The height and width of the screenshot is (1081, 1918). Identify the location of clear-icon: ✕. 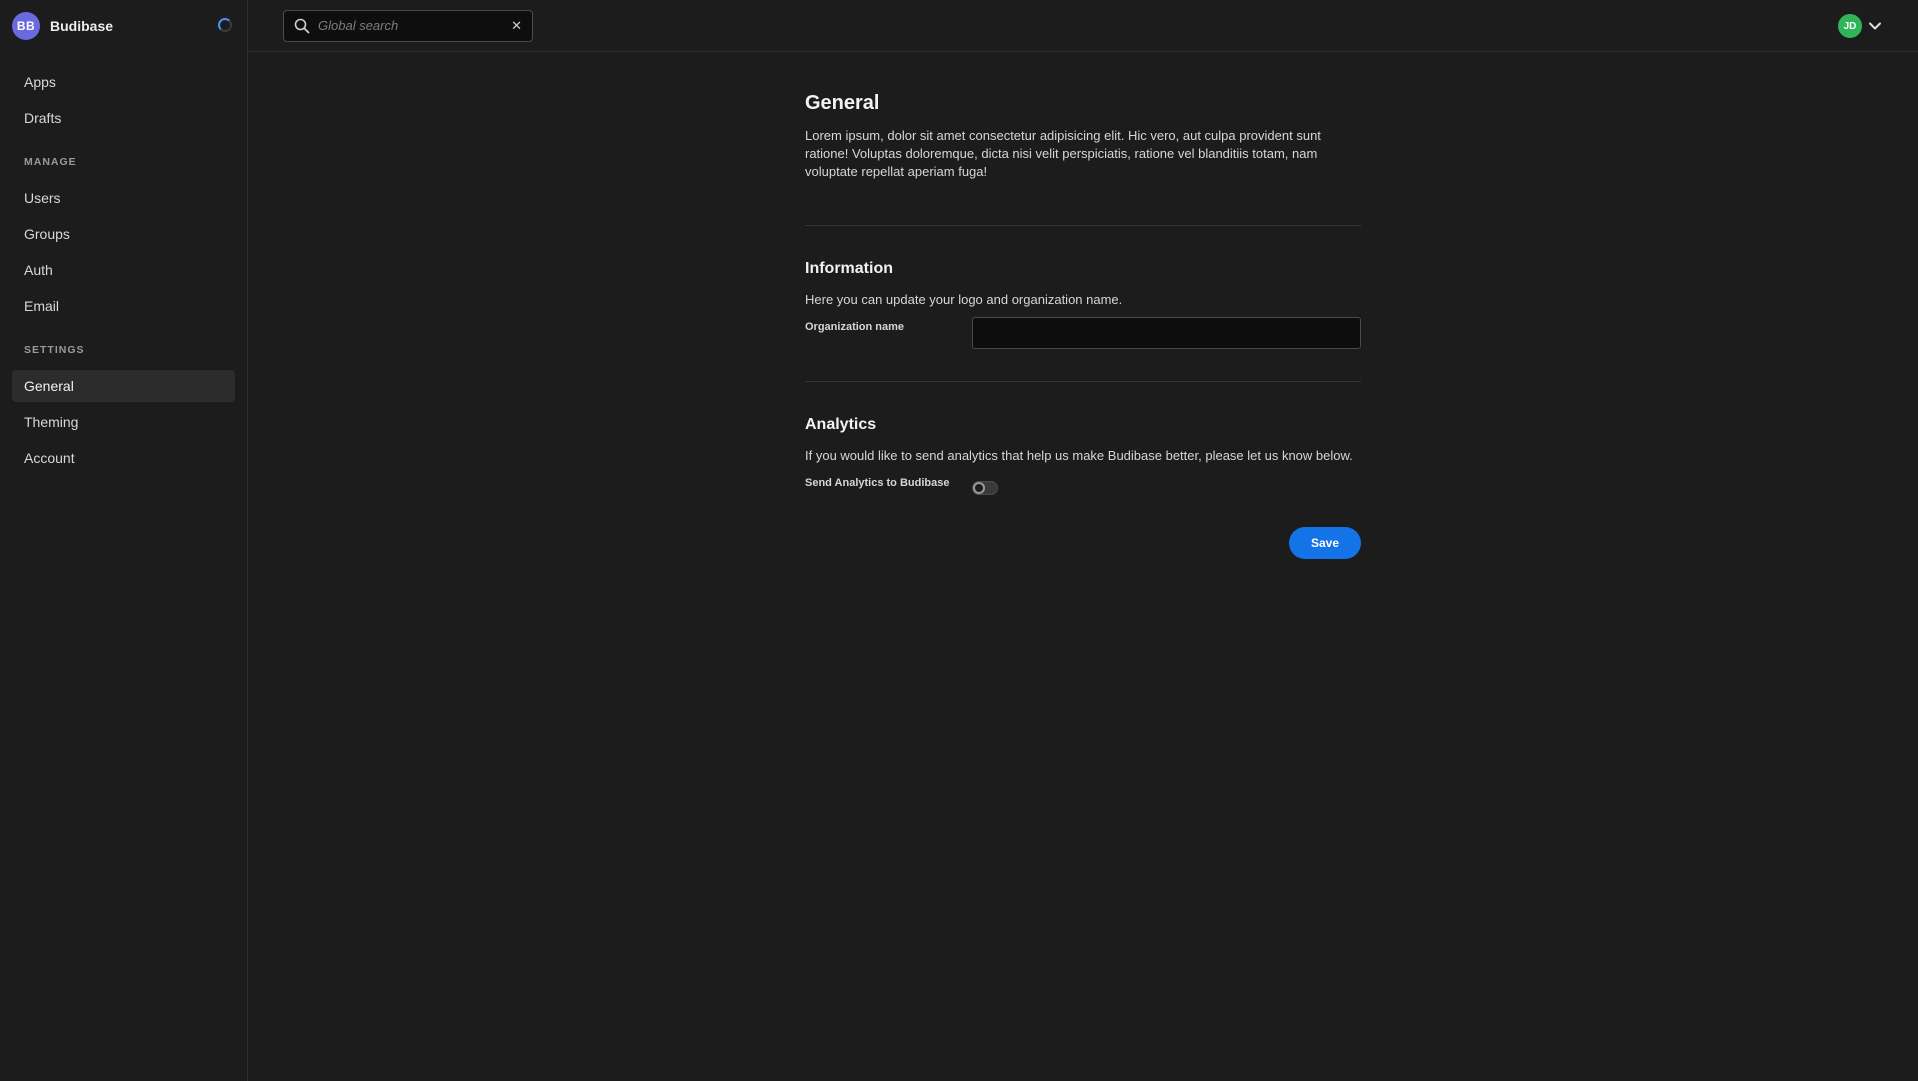
(516, 26).